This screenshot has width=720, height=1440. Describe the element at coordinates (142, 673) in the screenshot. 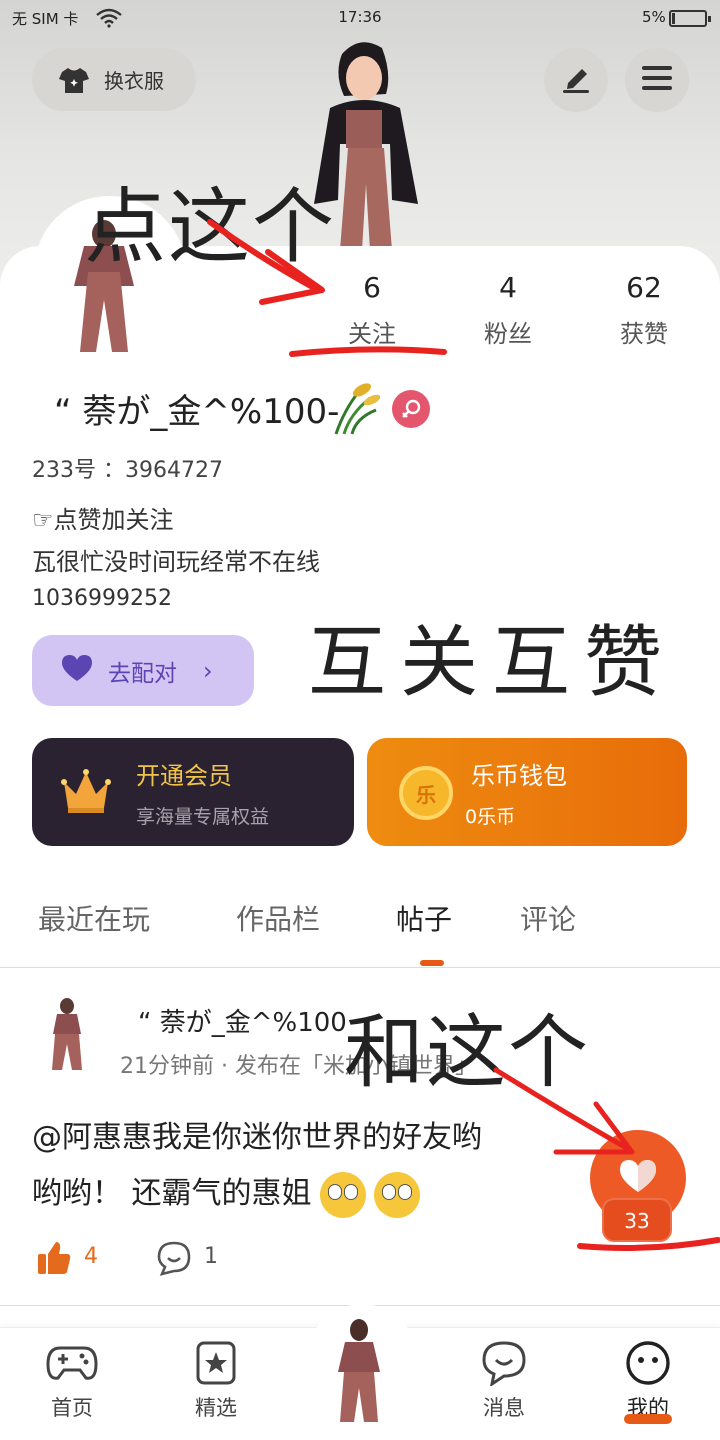

I see `match-label: 去配对` at that location.